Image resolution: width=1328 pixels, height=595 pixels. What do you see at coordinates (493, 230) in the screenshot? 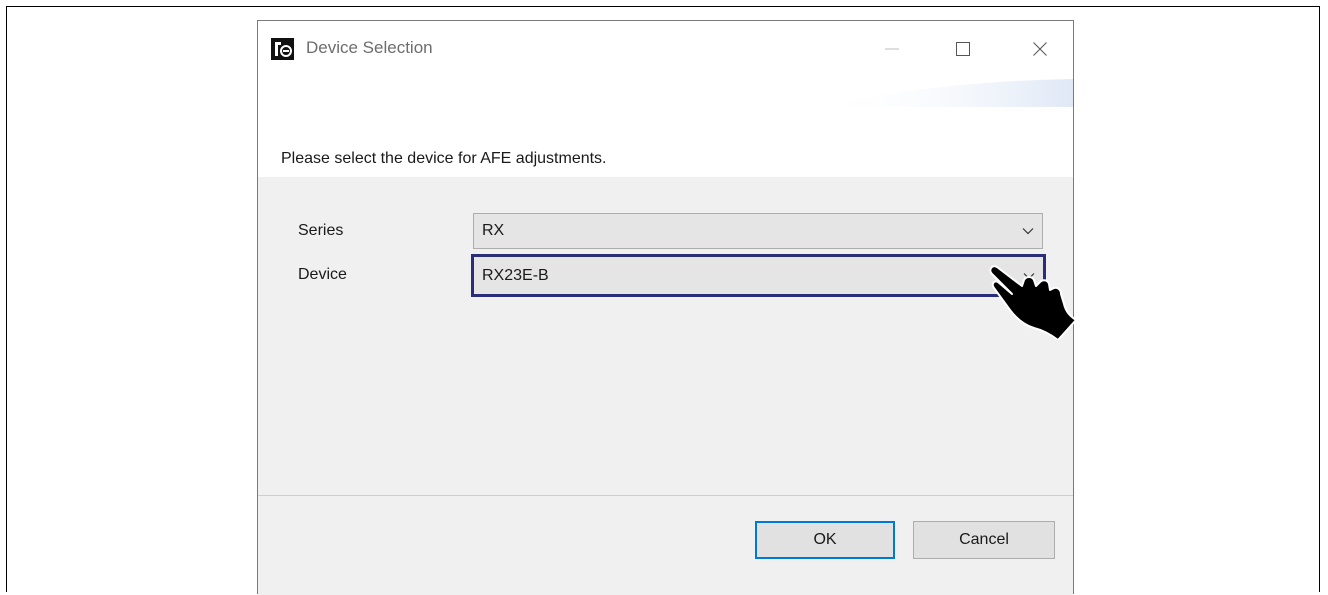
I see `series-value: RX` at bounding box center [493, 230].